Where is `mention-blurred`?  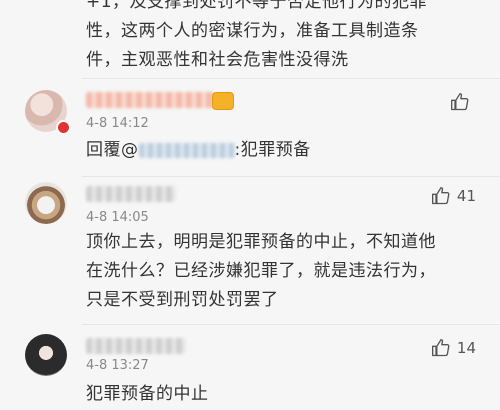
mention-blurred is located at coordinates (186, 150).